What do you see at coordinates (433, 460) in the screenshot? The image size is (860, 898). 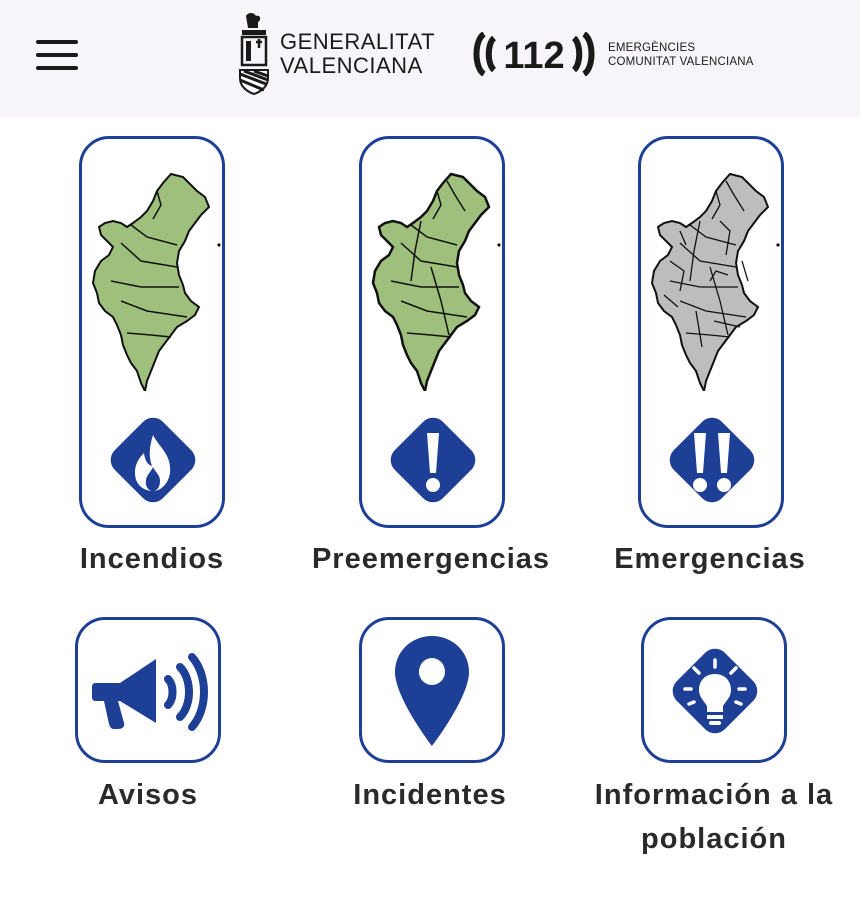 I see `exclamation-icon` at bounding box center [433, 460].